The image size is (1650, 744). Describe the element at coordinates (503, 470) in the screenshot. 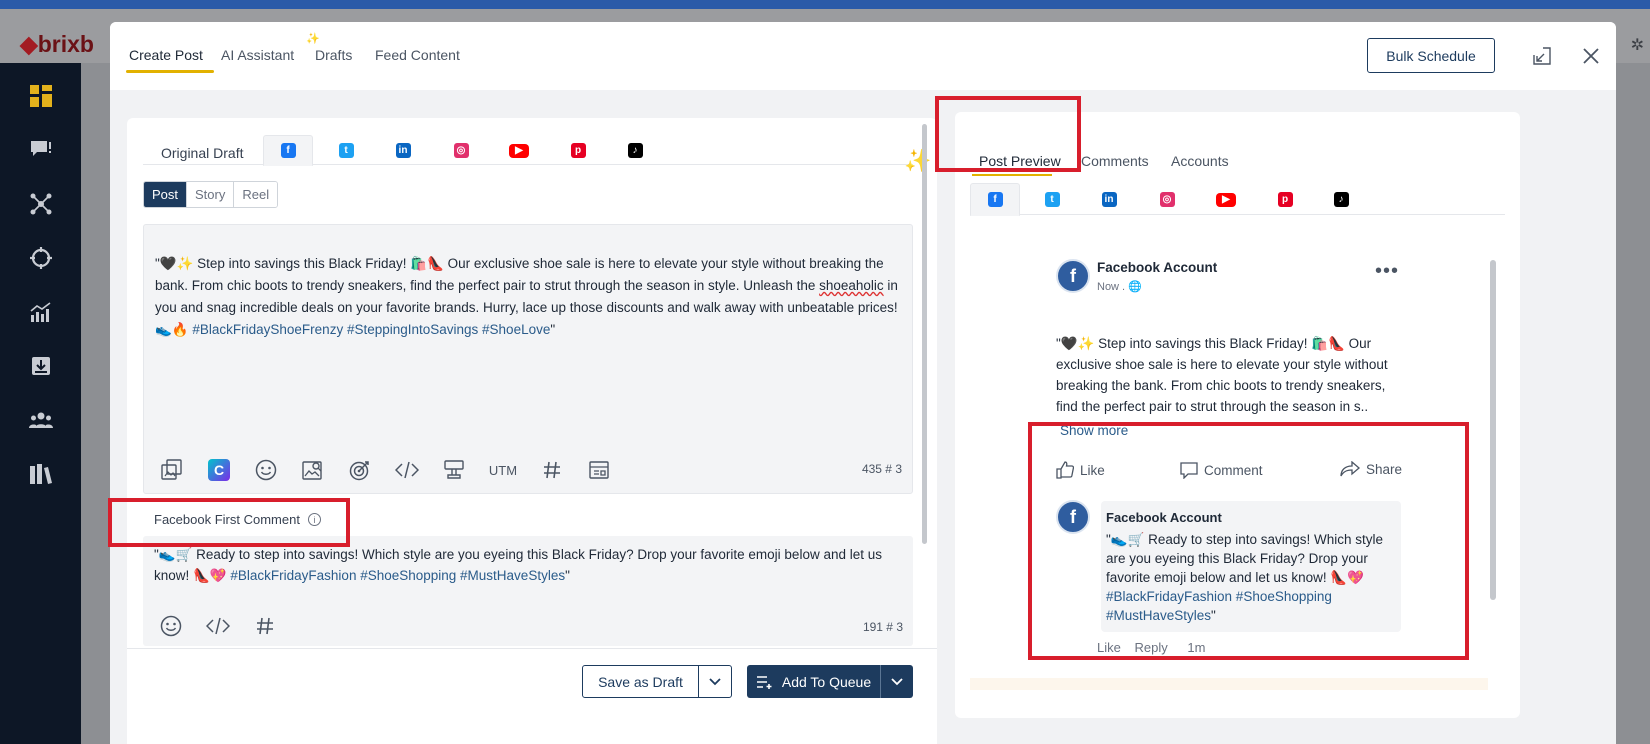

I see `utm-button: UTM` at that location.